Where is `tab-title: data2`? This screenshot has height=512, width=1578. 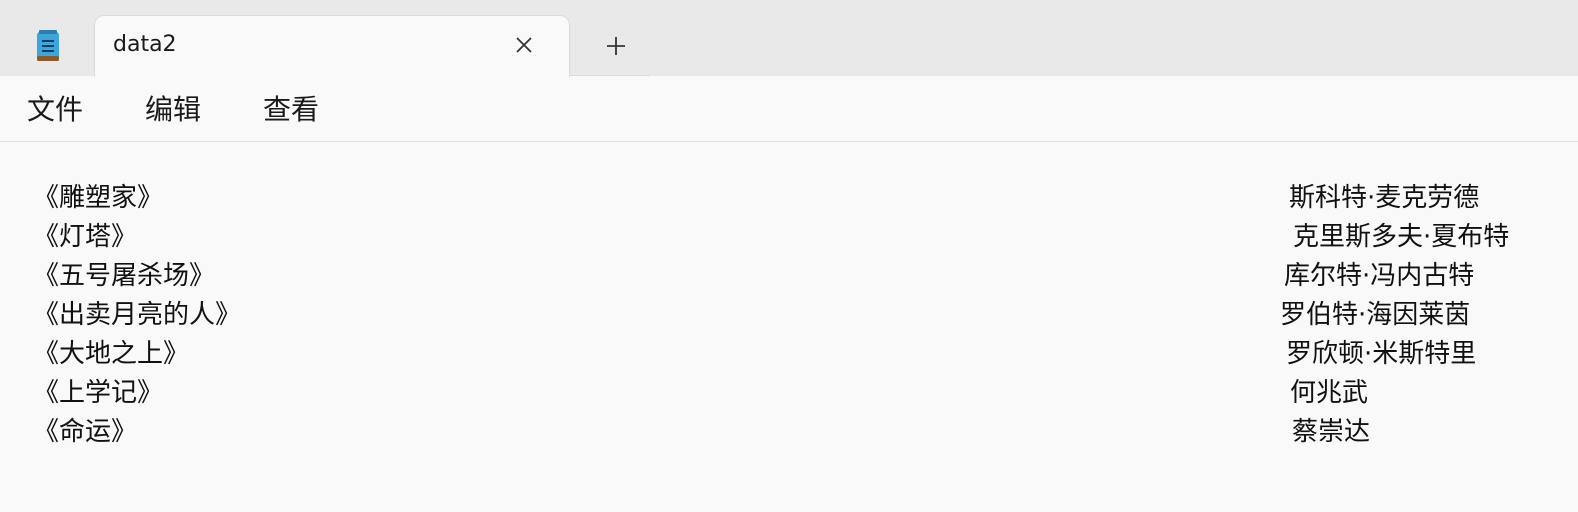
tab-title: data2 is located at coordinates (145, 44).